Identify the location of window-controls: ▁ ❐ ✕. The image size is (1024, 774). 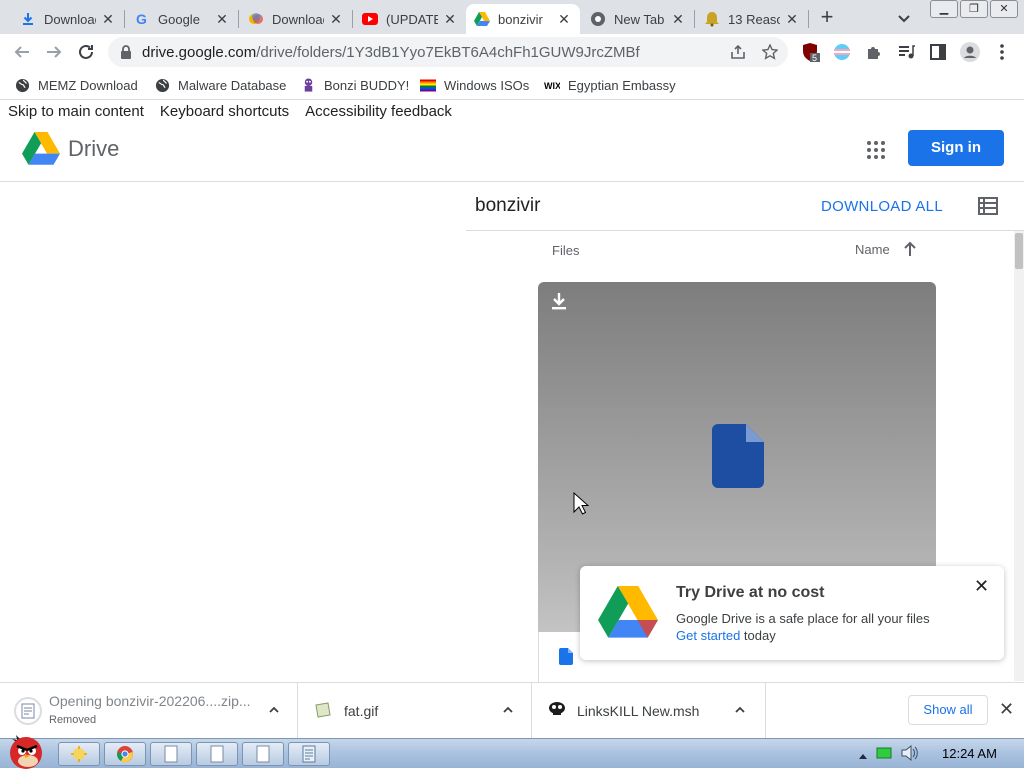
(974, 9).